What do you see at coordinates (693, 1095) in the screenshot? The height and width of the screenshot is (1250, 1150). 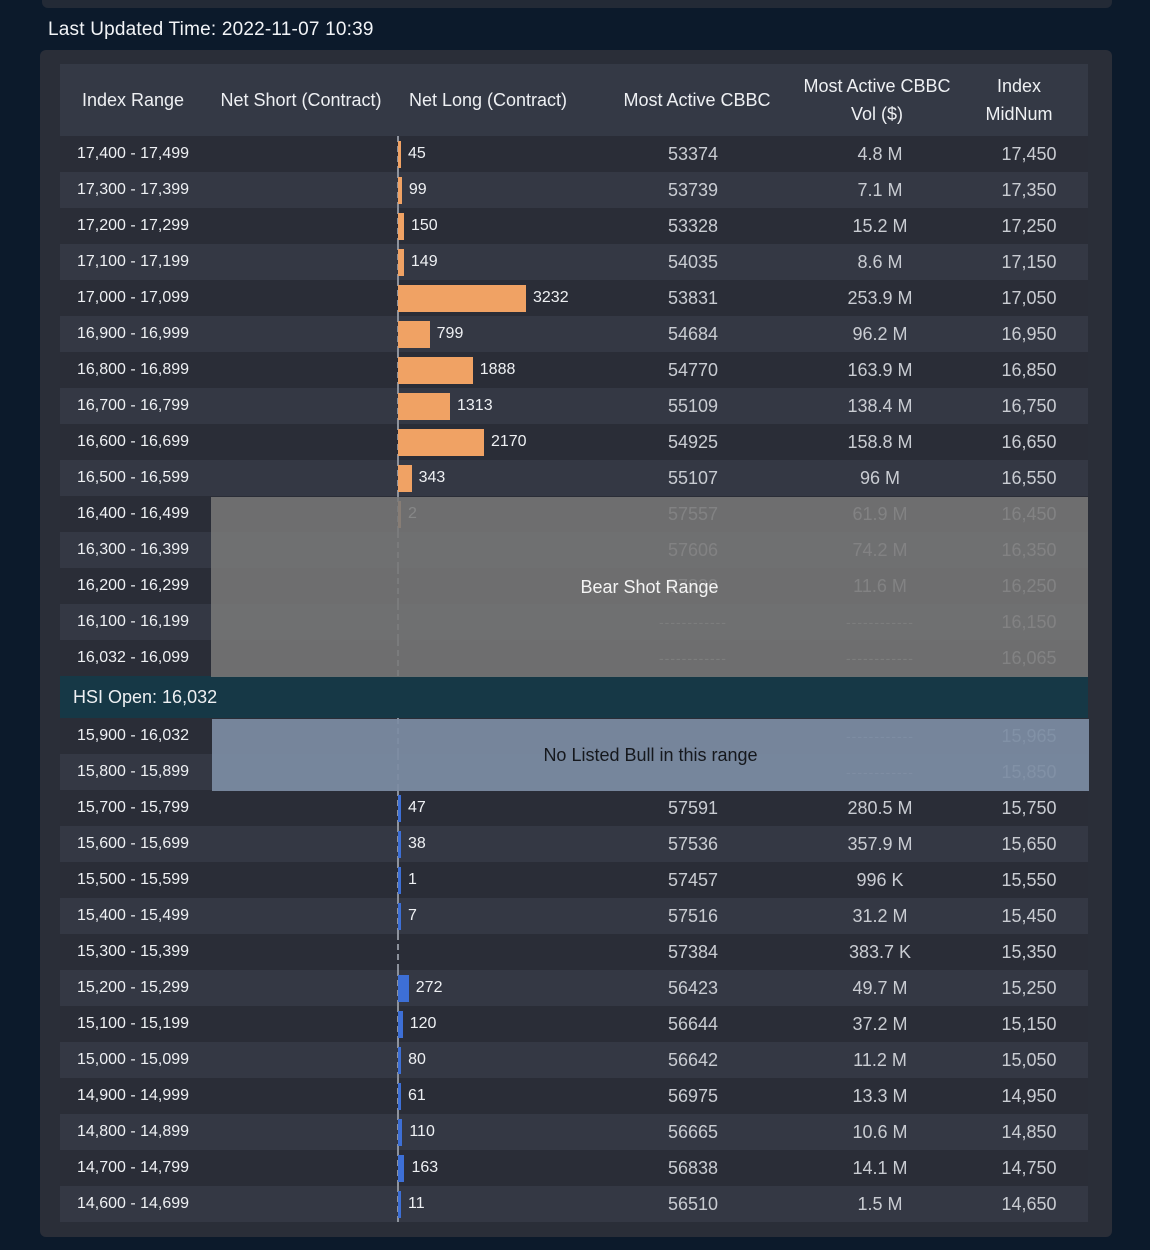 I see `most-active-cbbc-cell: 56975` at bounding box center [693, 1095].